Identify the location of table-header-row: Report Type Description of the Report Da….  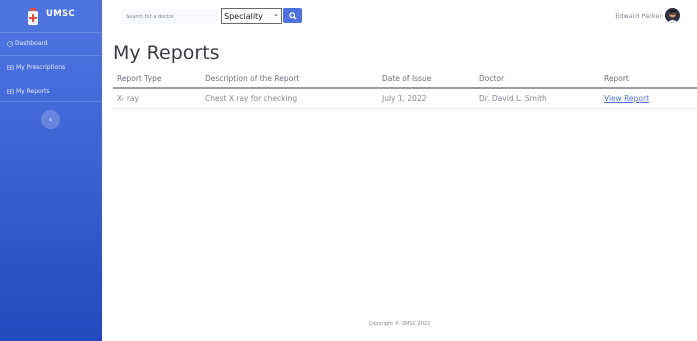
(405, 79).